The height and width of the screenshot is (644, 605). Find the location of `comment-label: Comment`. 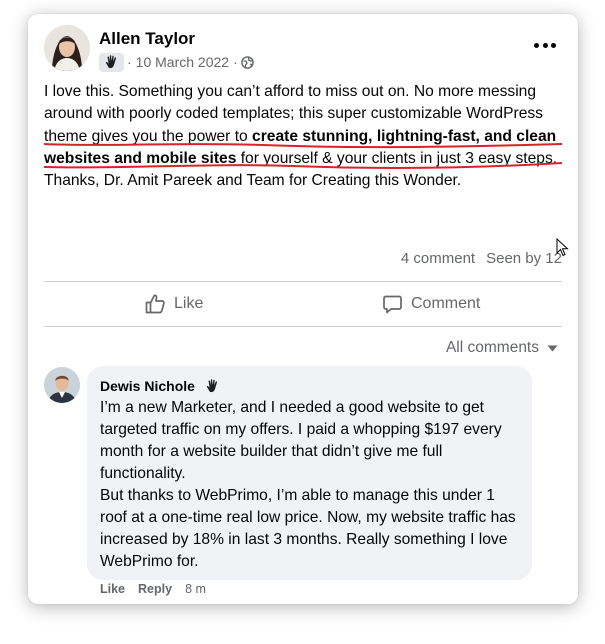

comment-label: Comment is located at coordinates (446, 303).